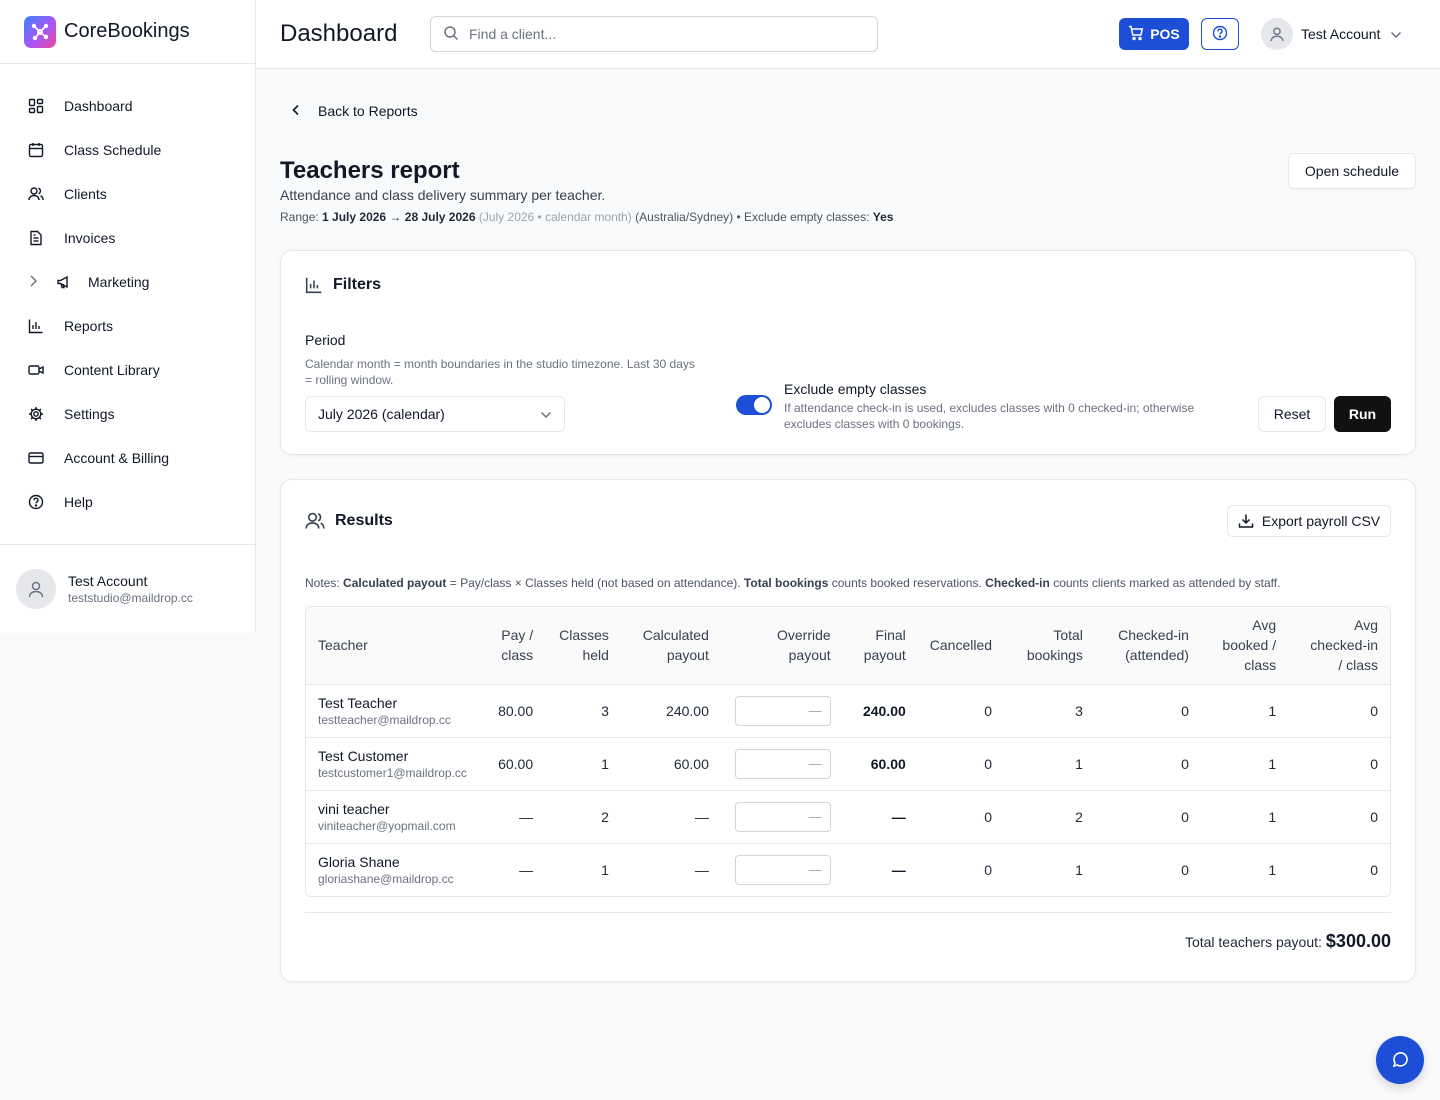 Image resolution: width=1440 pixels, height=1100 pixels. Describe the element at coordinates (299, 217) in the screenshot. I see `range-prefix: Range:` at that location.